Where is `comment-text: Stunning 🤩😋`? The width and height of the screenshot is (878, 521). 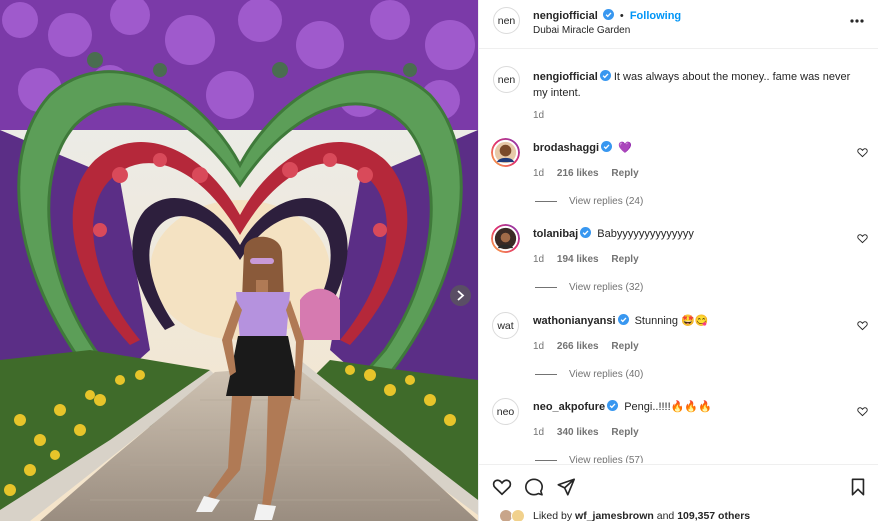 comment-text: Stunning 🤩😋 is located at coordinates (671, 321).